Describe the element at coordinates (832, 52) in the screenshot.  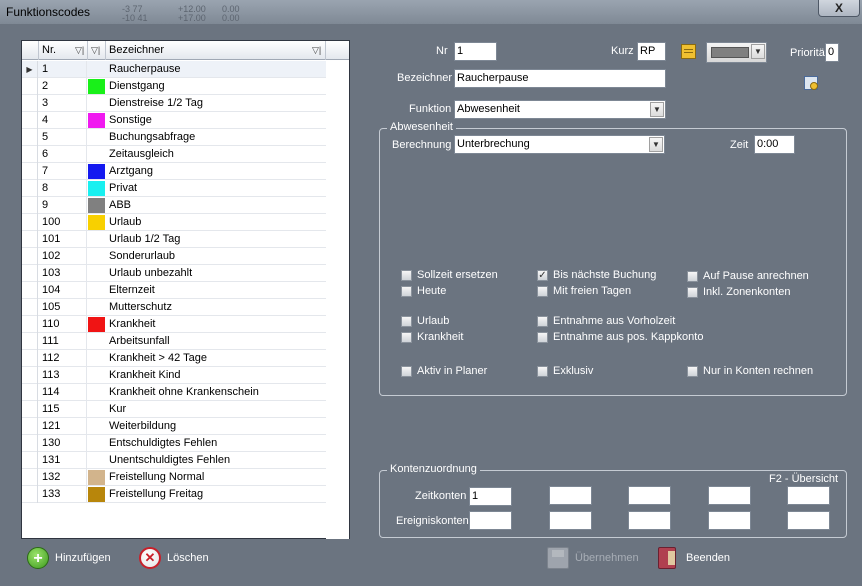
I see `priority-input: 0` at that location.